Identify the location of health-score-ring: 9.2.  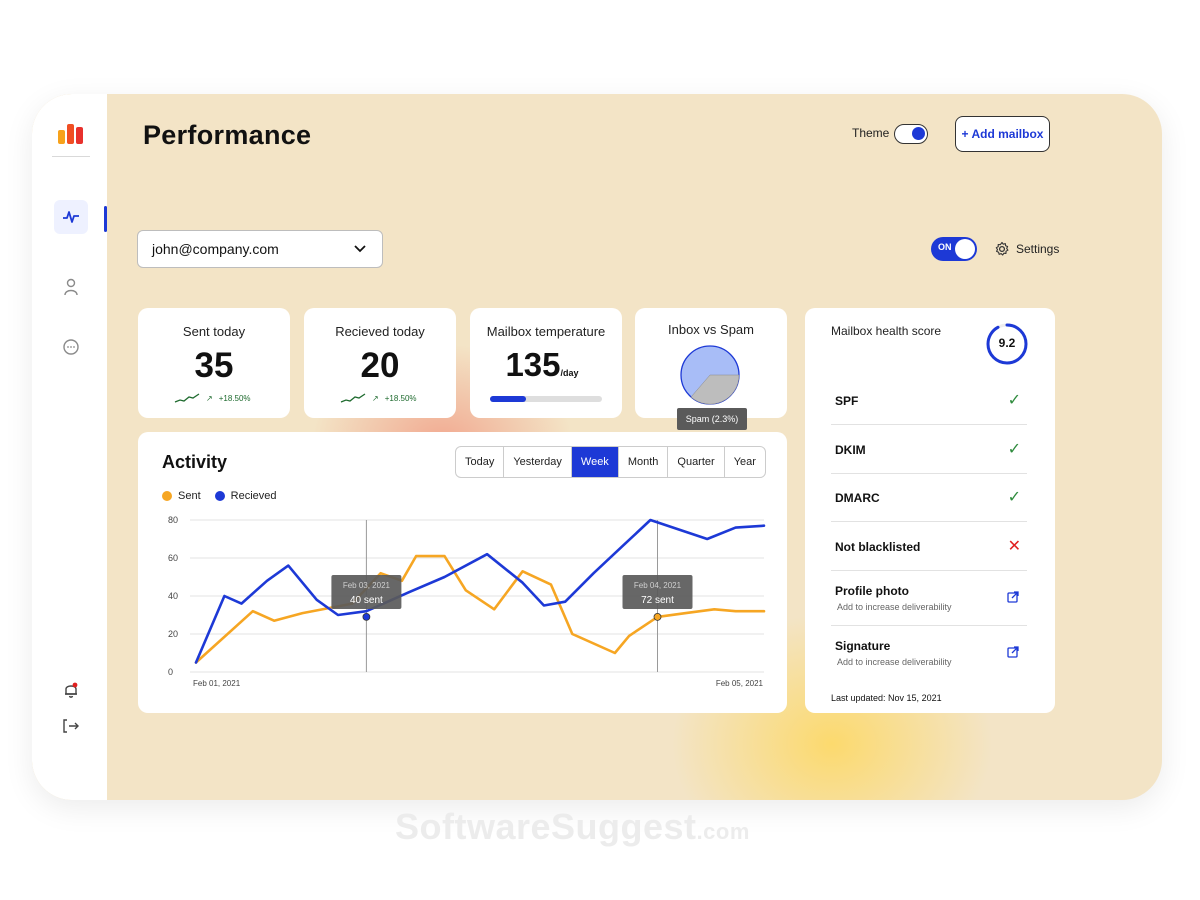
(1007, 344).